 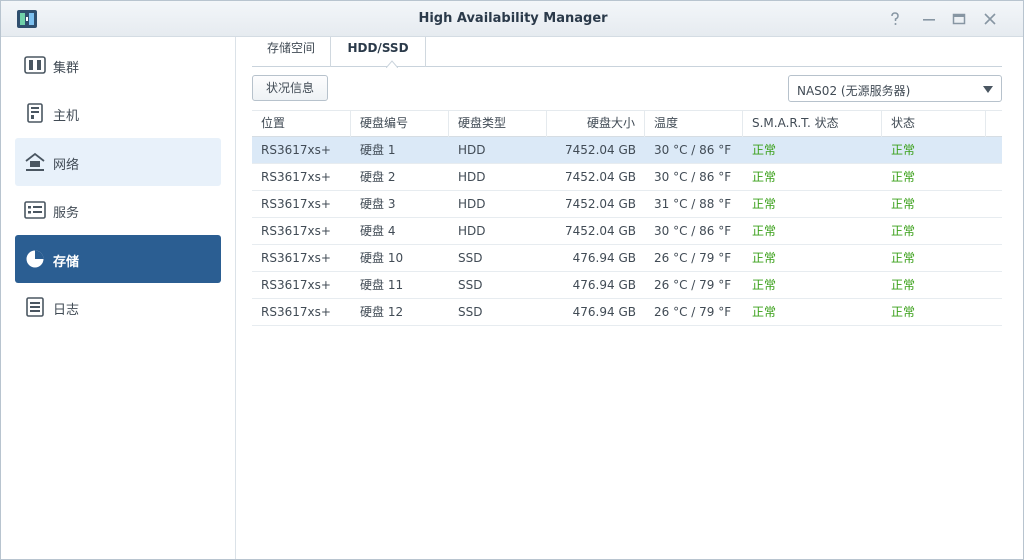 I want to click on server-select: NAS02 (无源服务器), so click(x=895, y=88).